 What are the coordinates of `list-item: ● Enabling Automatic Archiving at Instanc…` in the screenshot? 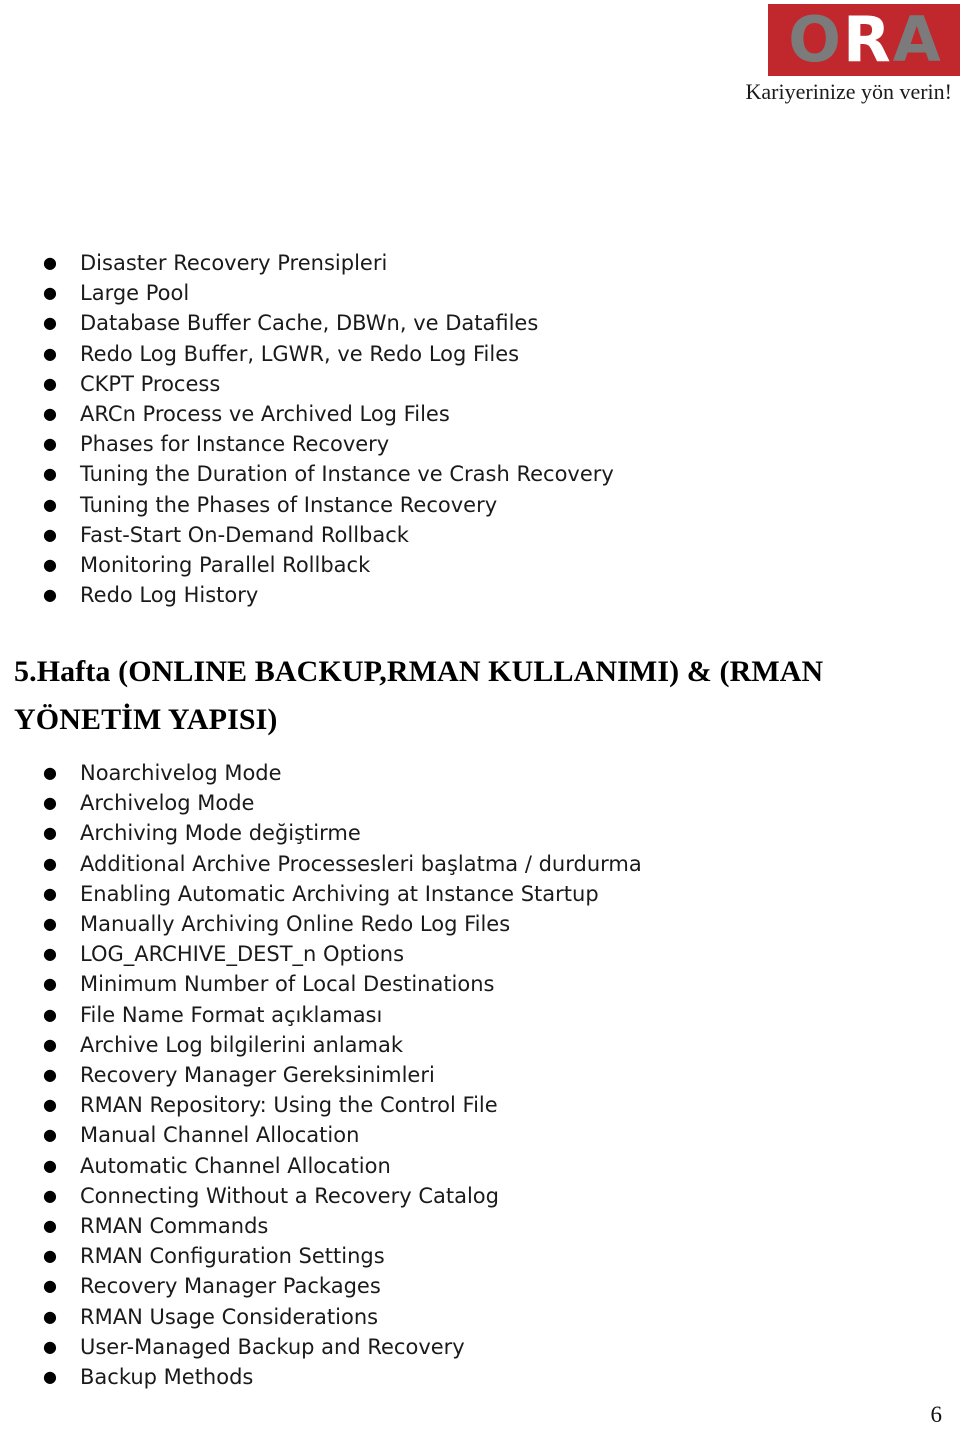 It's located at (480, 894).